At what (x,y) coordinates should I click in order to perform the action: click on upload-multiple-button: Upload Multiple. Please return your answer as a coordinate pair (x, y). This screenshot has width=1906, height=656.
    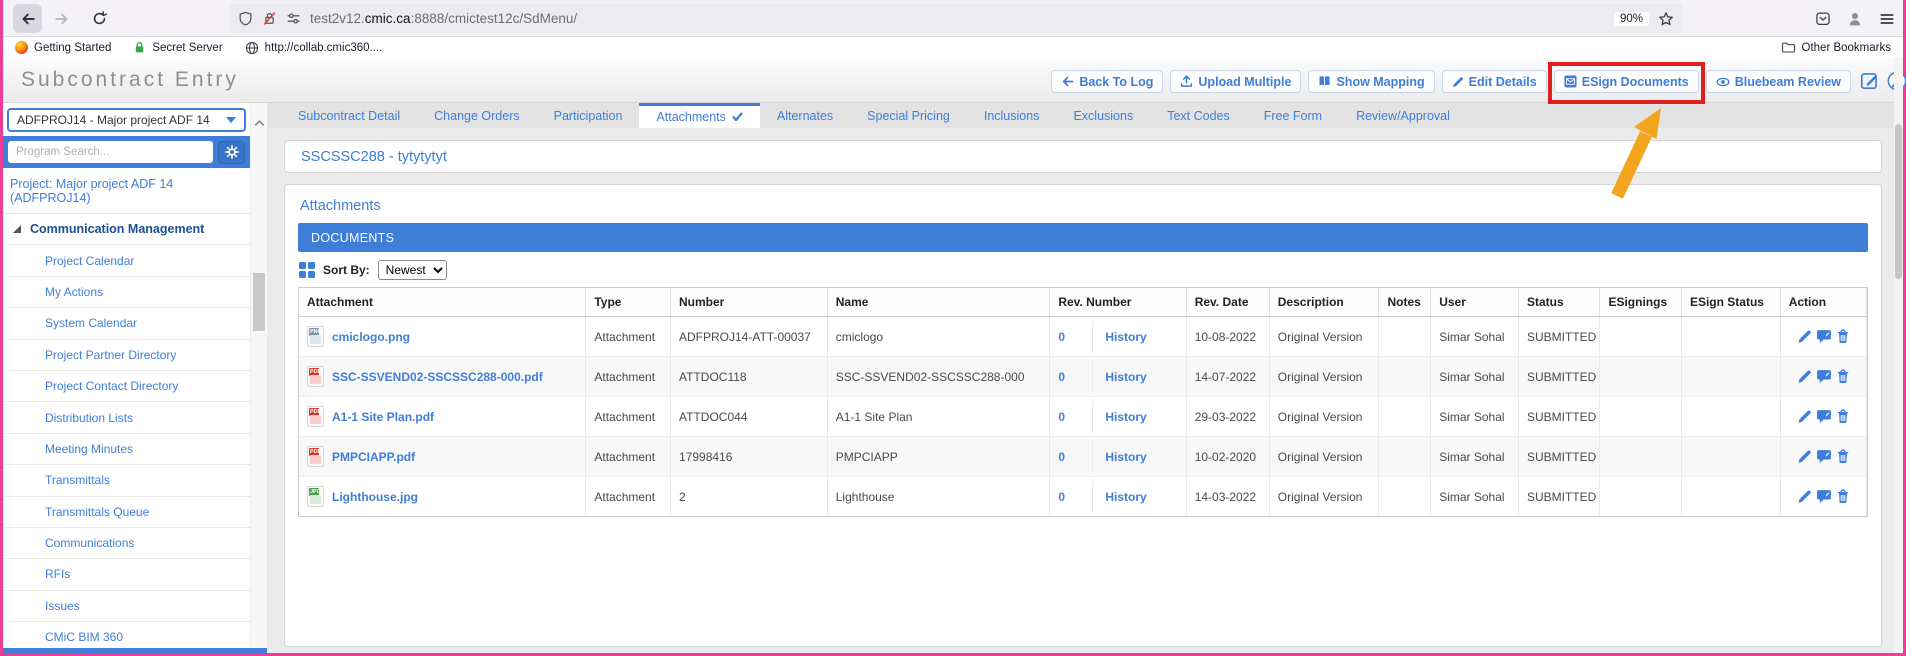
    Looking at the image, I should click on (1236, 81).